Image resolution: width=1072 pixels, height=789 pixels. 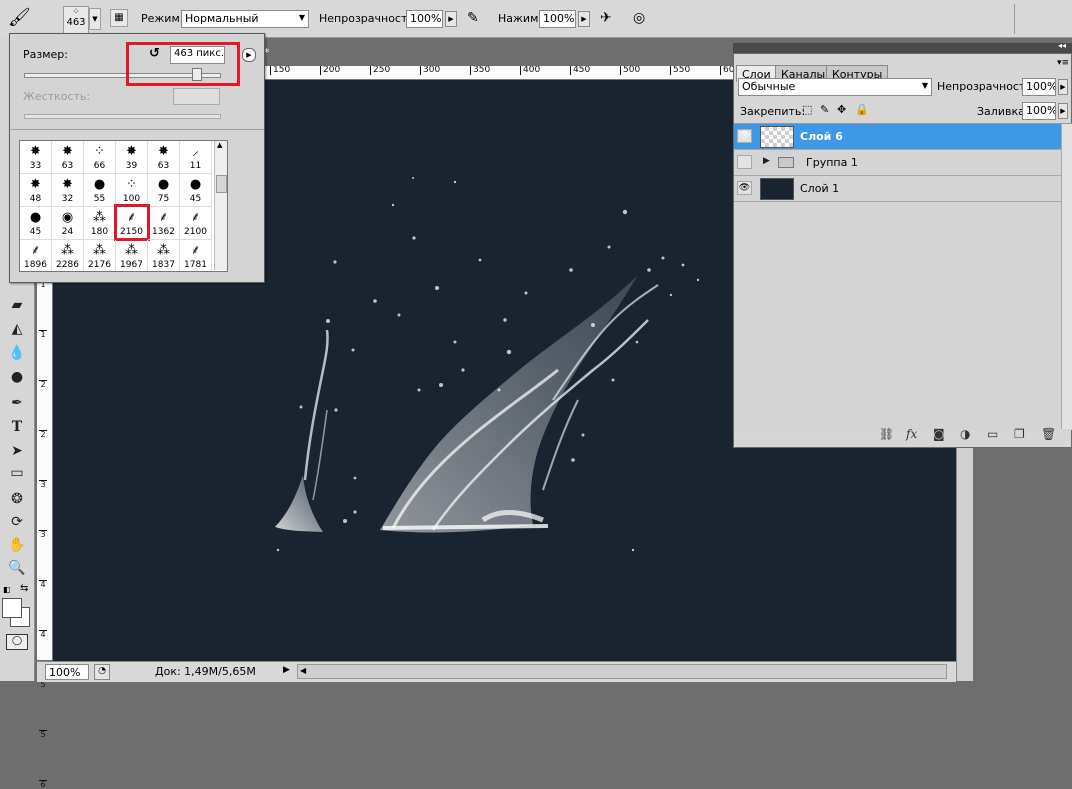 What do you see at coordinates (992, 434) in the screenshot?
I see `folder-icon: ▭` at bounding box center [992, 434].